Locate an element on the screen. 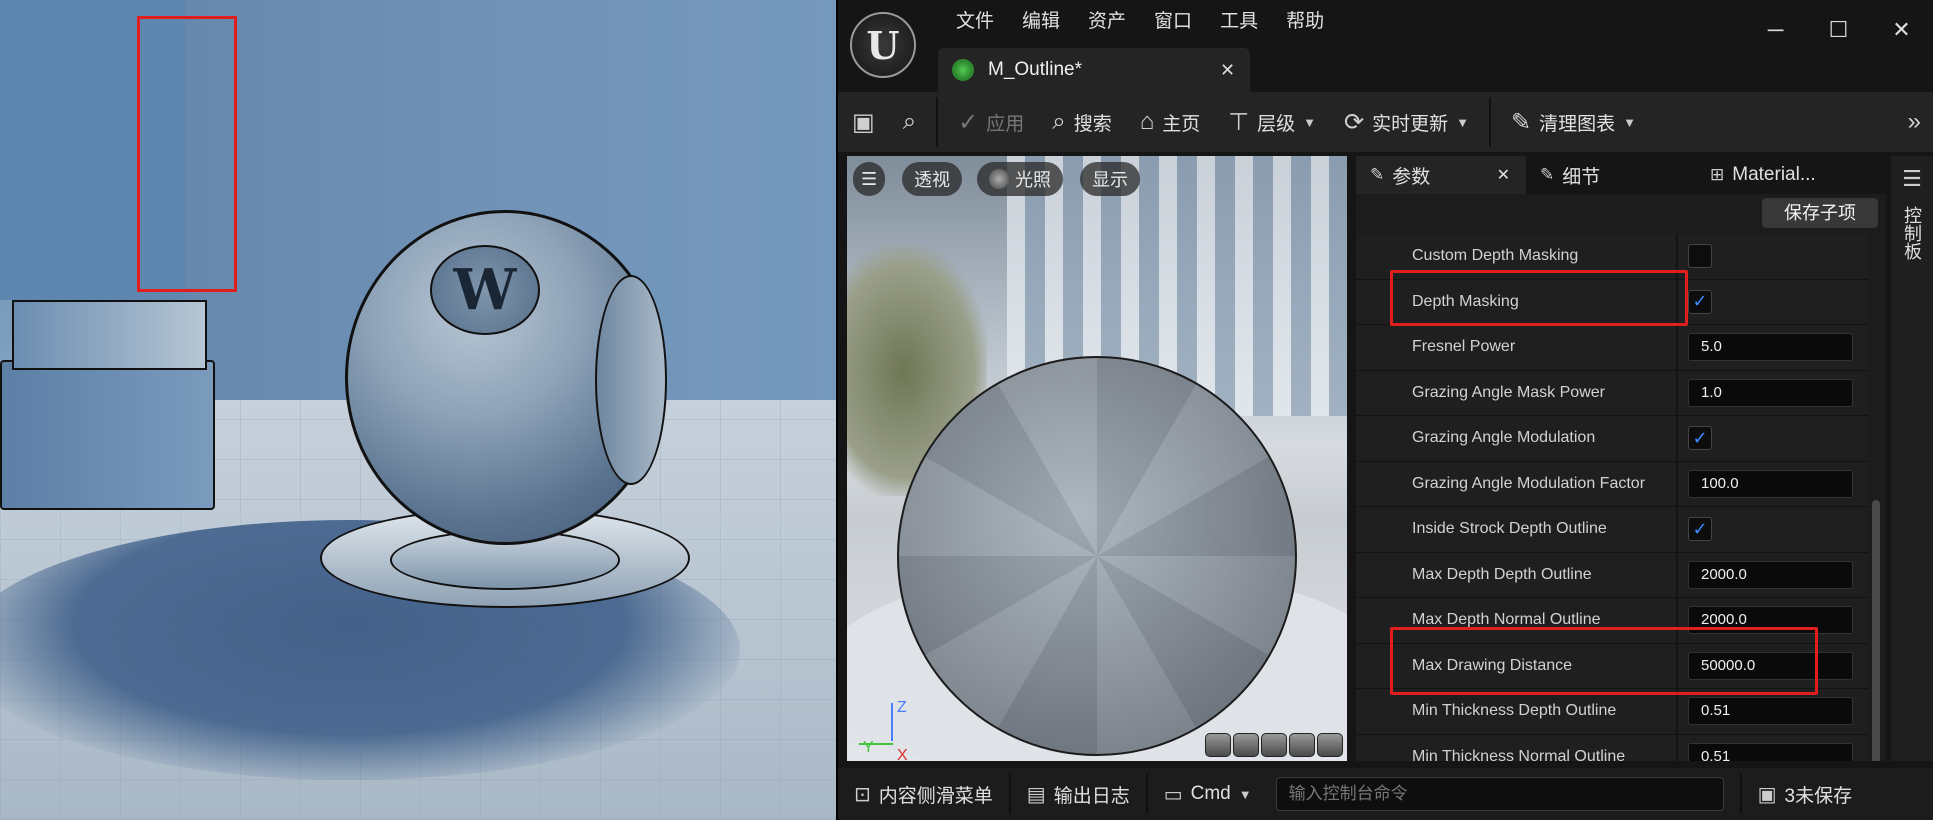 Image resolution: width=1933 pixels, height=820 pixels. apply-button: ✓ 应用 is located at coordinates (991, 122).